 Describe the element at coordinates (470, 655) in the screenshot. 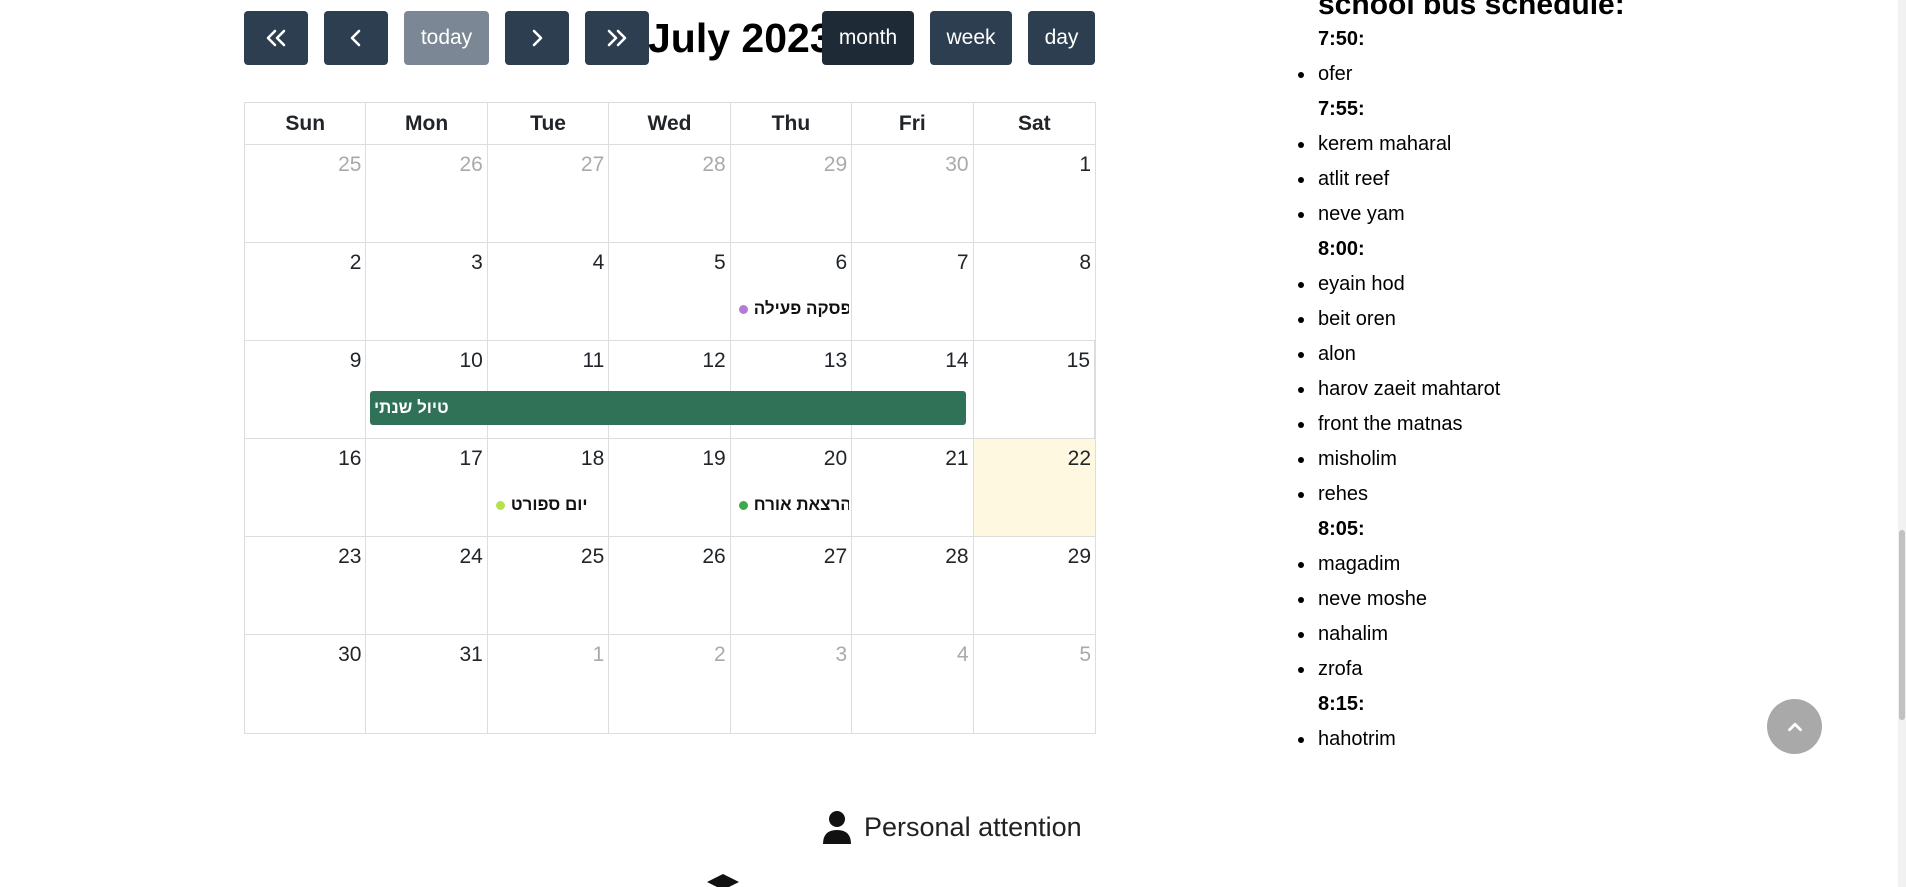

I see `day-number: 31` at that location.